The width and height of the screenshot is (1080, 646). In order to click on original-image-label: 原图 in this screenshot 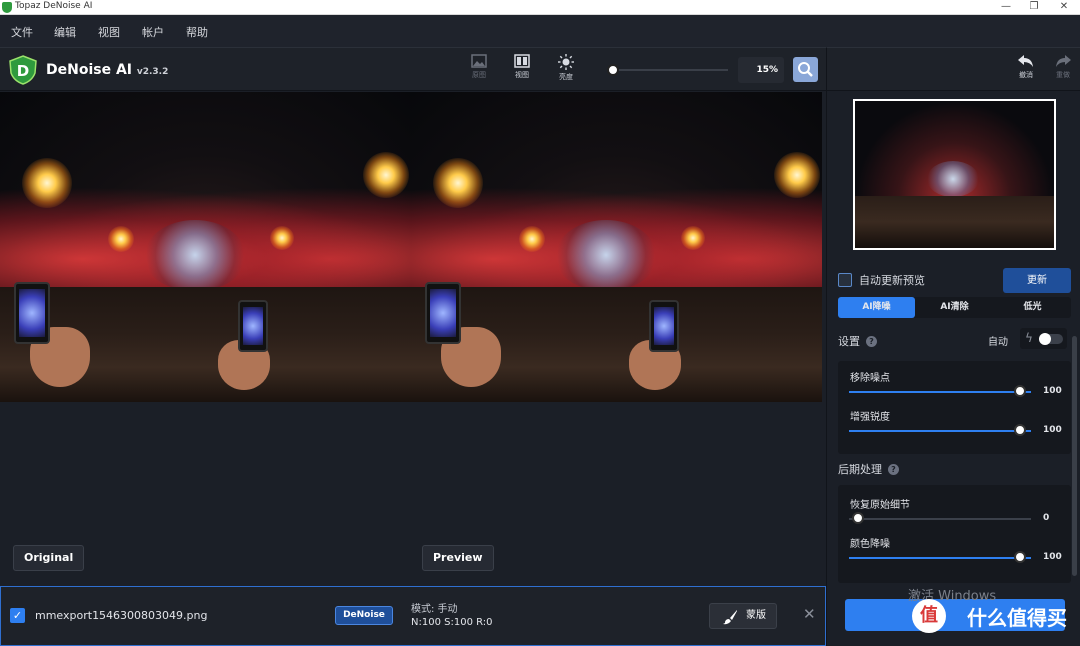, I will do `click(479, 75)`.